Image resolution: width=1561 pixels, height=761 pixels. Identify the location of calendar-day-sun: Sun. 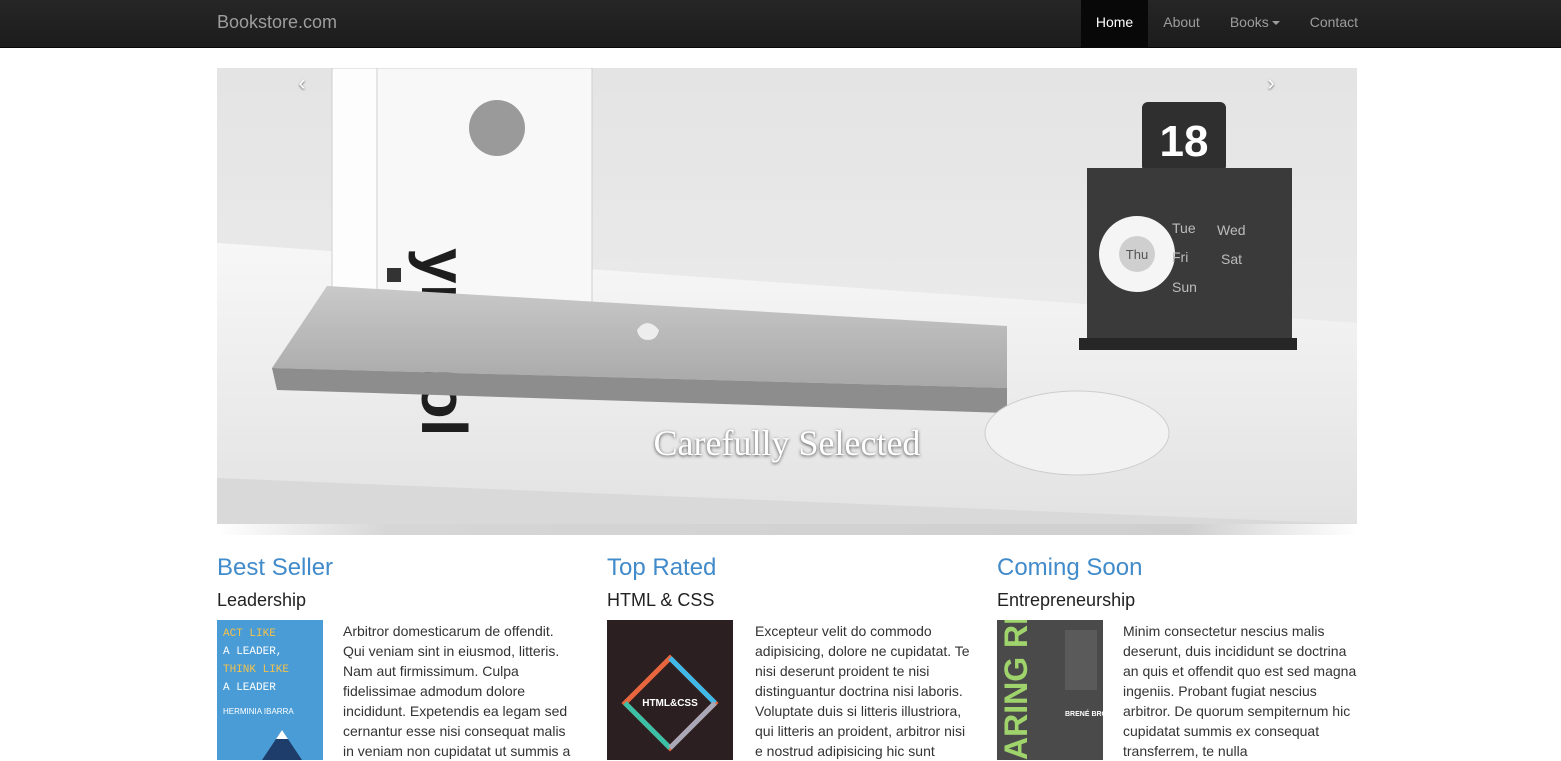
(1184, 287).